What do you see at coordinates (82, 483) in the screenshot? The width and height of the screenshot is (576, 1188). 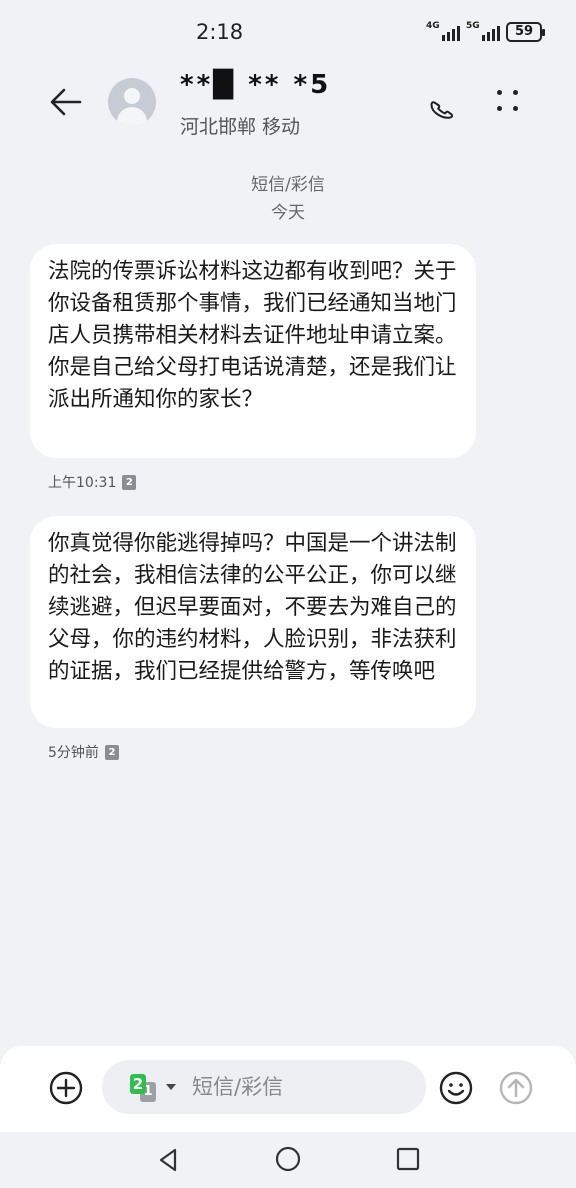 I see `message-time: 上午10:31` at bounding box center [82, 483].